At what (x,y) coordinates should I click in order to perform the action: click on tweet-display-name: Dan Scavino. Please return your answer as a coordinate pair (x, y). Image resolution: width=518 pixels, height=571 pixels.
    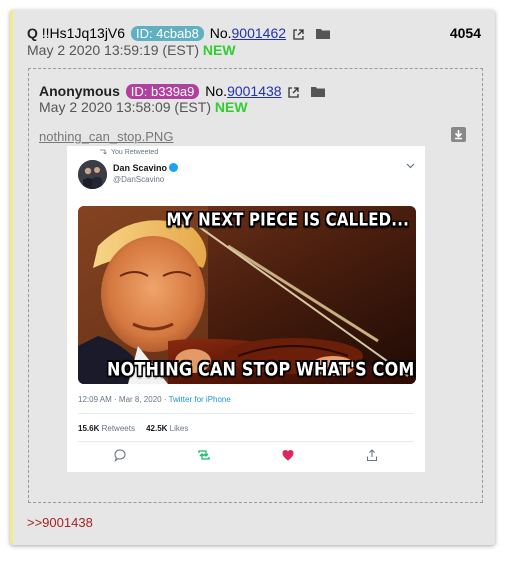
    Looking at the image, I should click on (146, 168).